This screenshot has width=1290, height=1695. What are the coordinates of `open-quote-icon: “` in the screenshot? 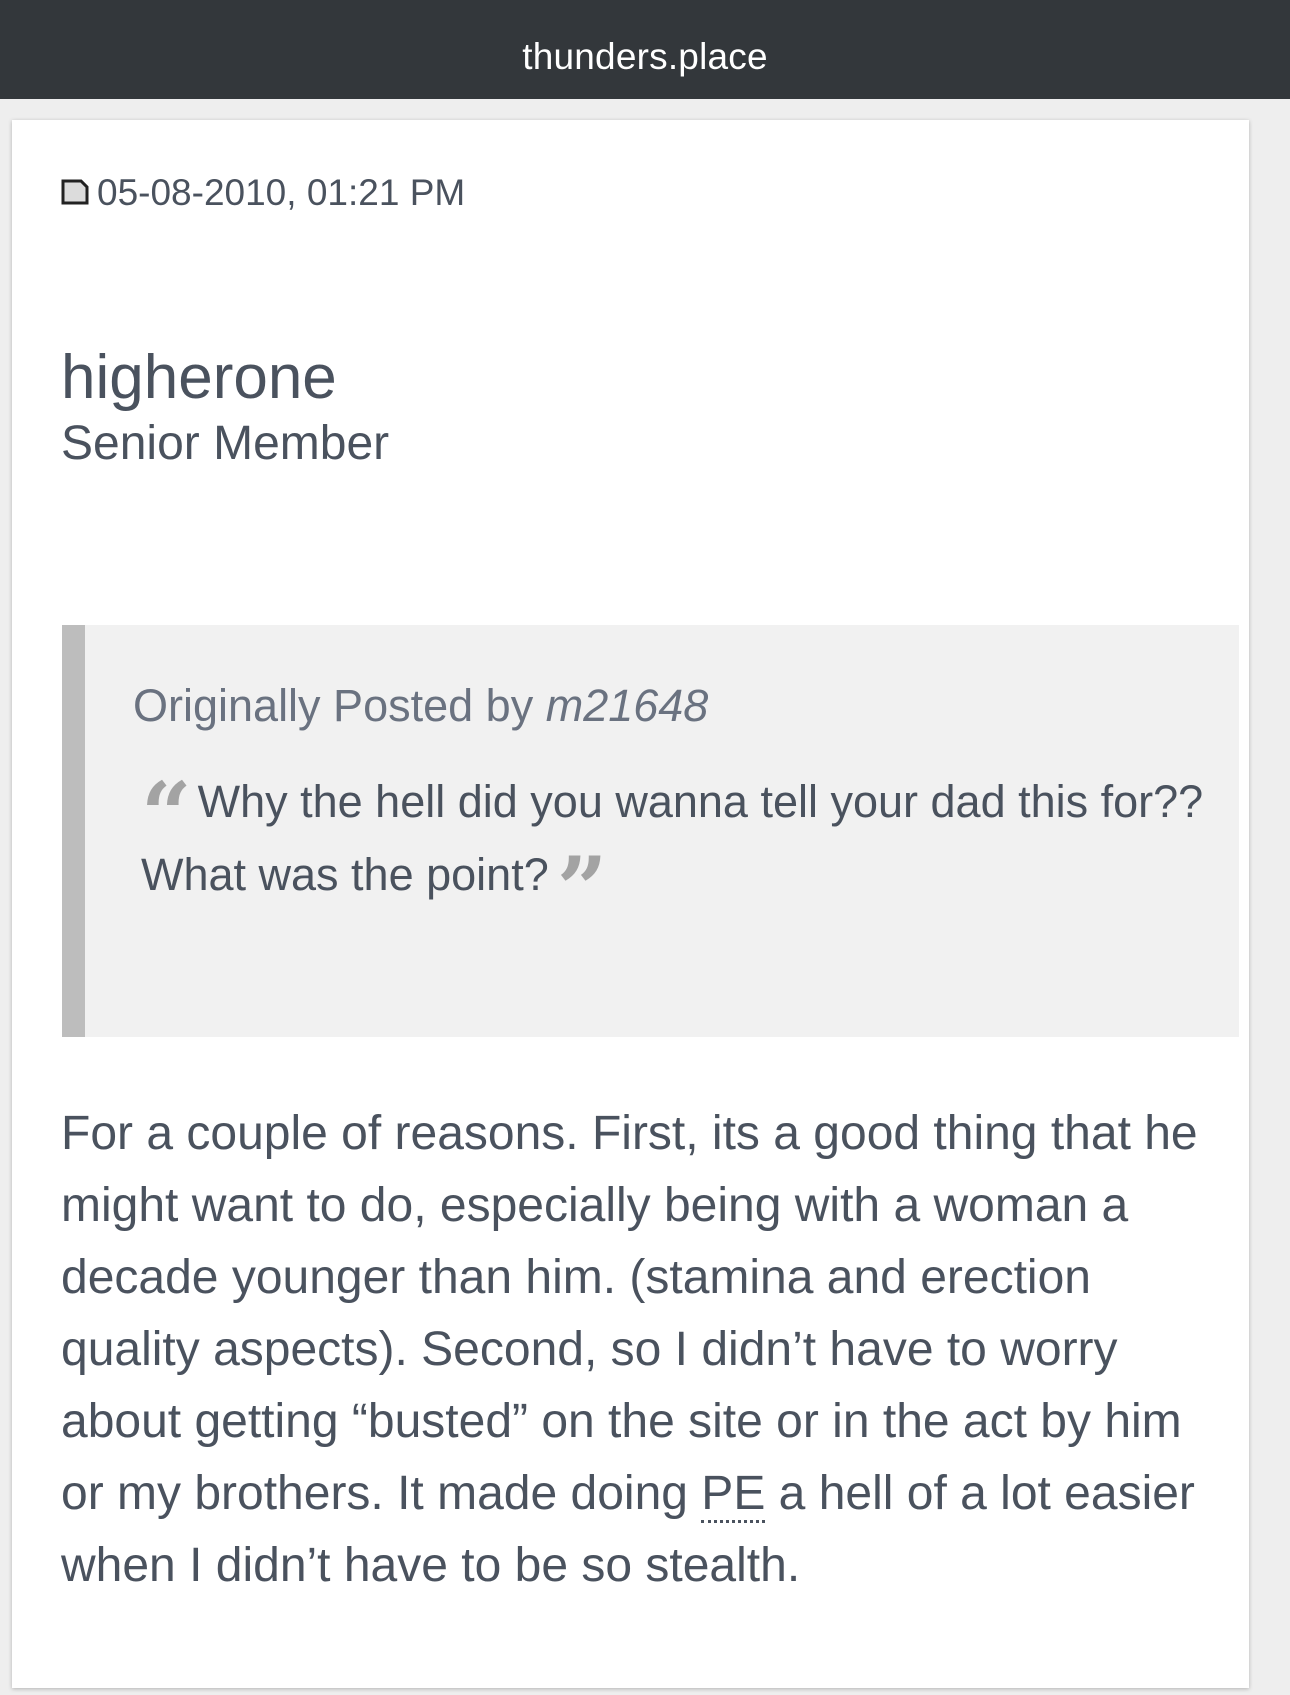 It's located at (166, 814).